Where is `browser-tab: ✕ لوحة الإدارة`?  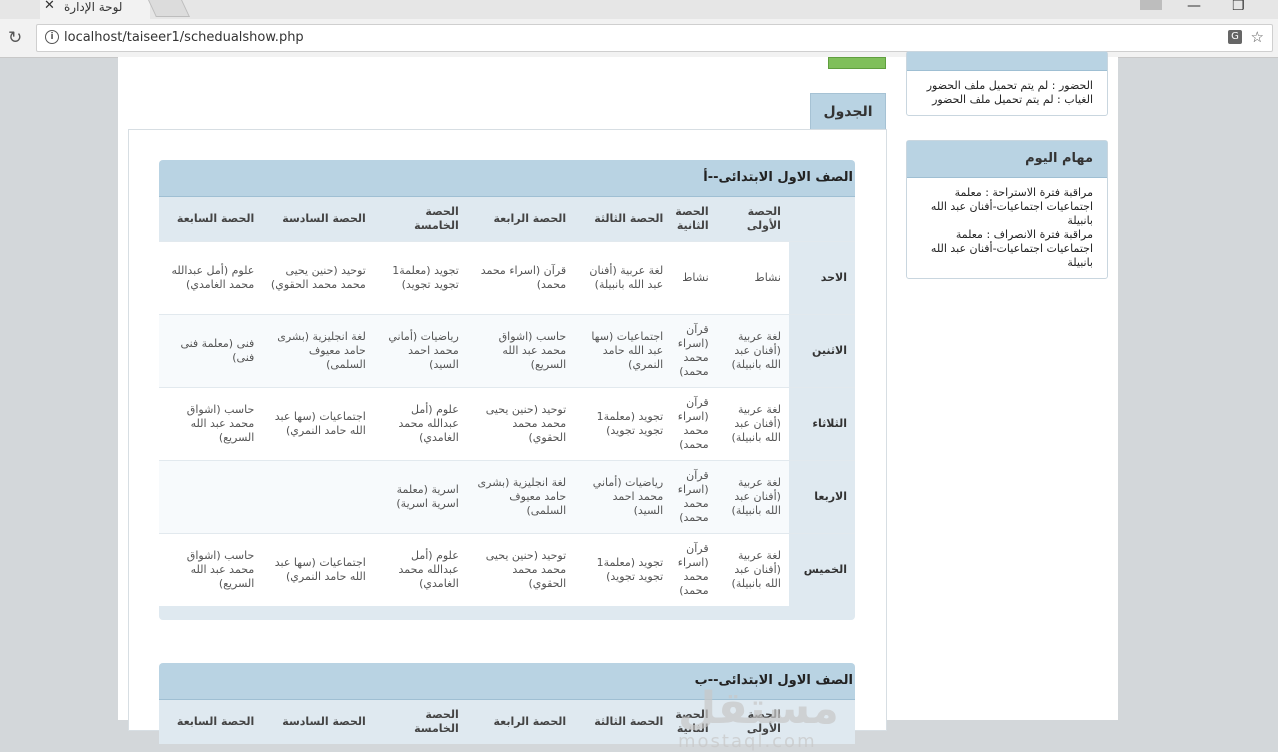
browser-tab: ✕ لوحة الإدارة is located at coordinates (95, 9).